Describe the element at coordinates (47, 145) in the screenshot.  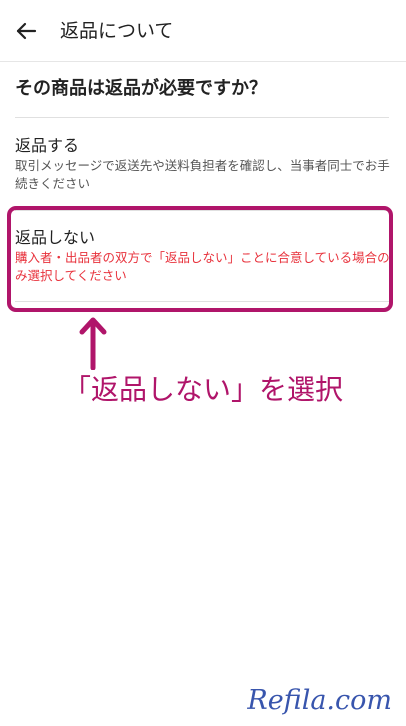
I see `option-title: 返品する` at that location.